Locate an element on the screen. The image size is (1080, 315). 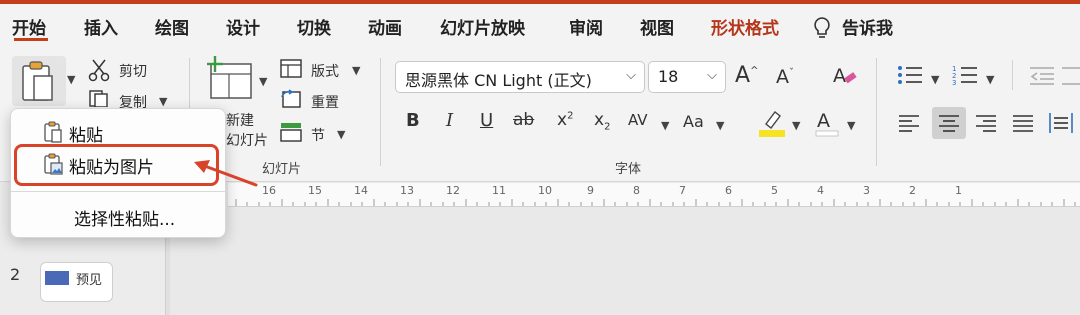
thumbnail-text: 预见 is located at coordinates (89, 280).